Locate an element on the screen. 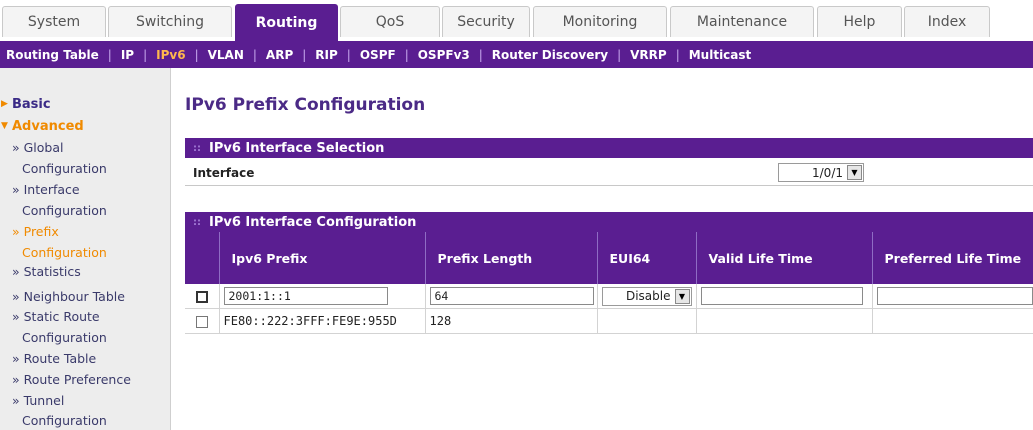 The height and width of the screenshot is (430, 1033). sidebar-item-prefix: Configuration is located at coordinates (64, 252).